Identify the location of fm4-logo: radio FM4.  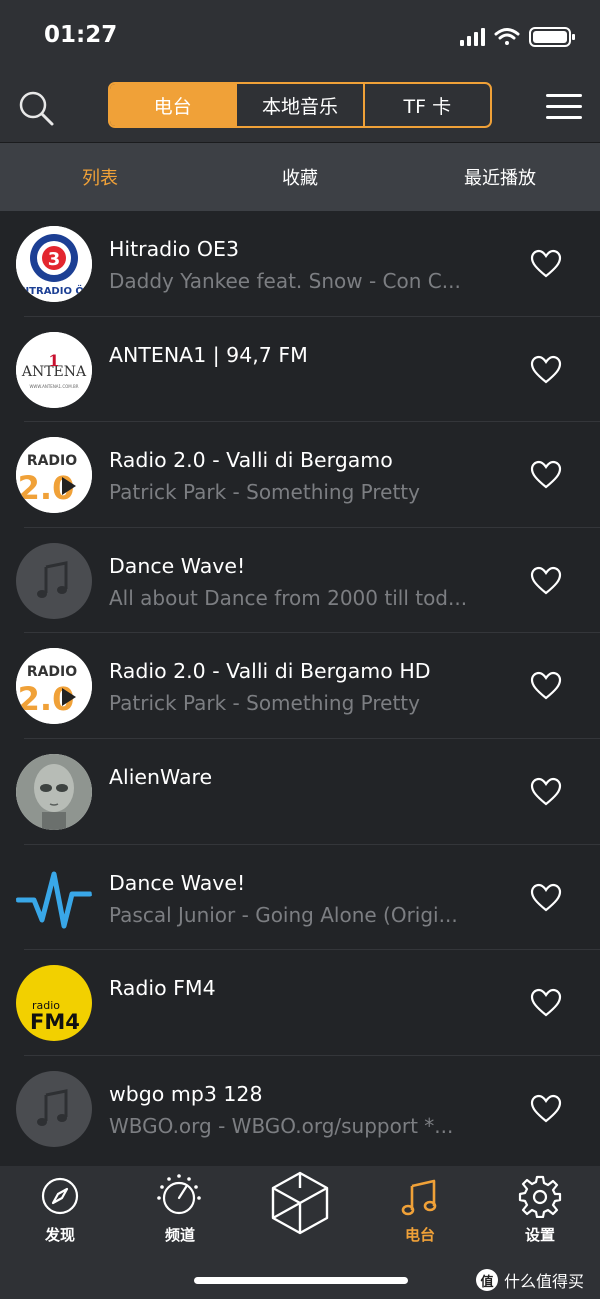
(54, 1003).